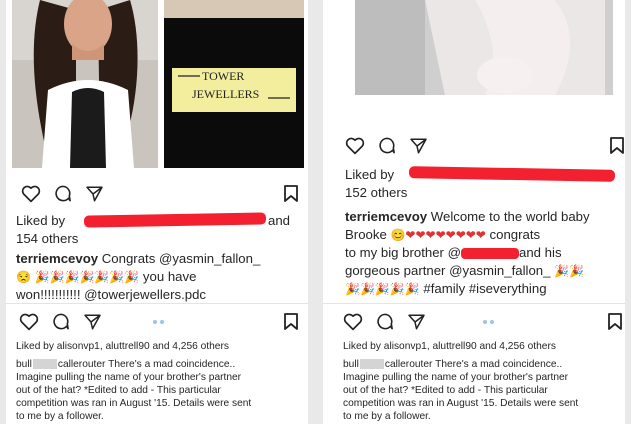  Describe the element at coordinates (47, 238) in the screenshot. I see `likes-count: 154 others` at that location.